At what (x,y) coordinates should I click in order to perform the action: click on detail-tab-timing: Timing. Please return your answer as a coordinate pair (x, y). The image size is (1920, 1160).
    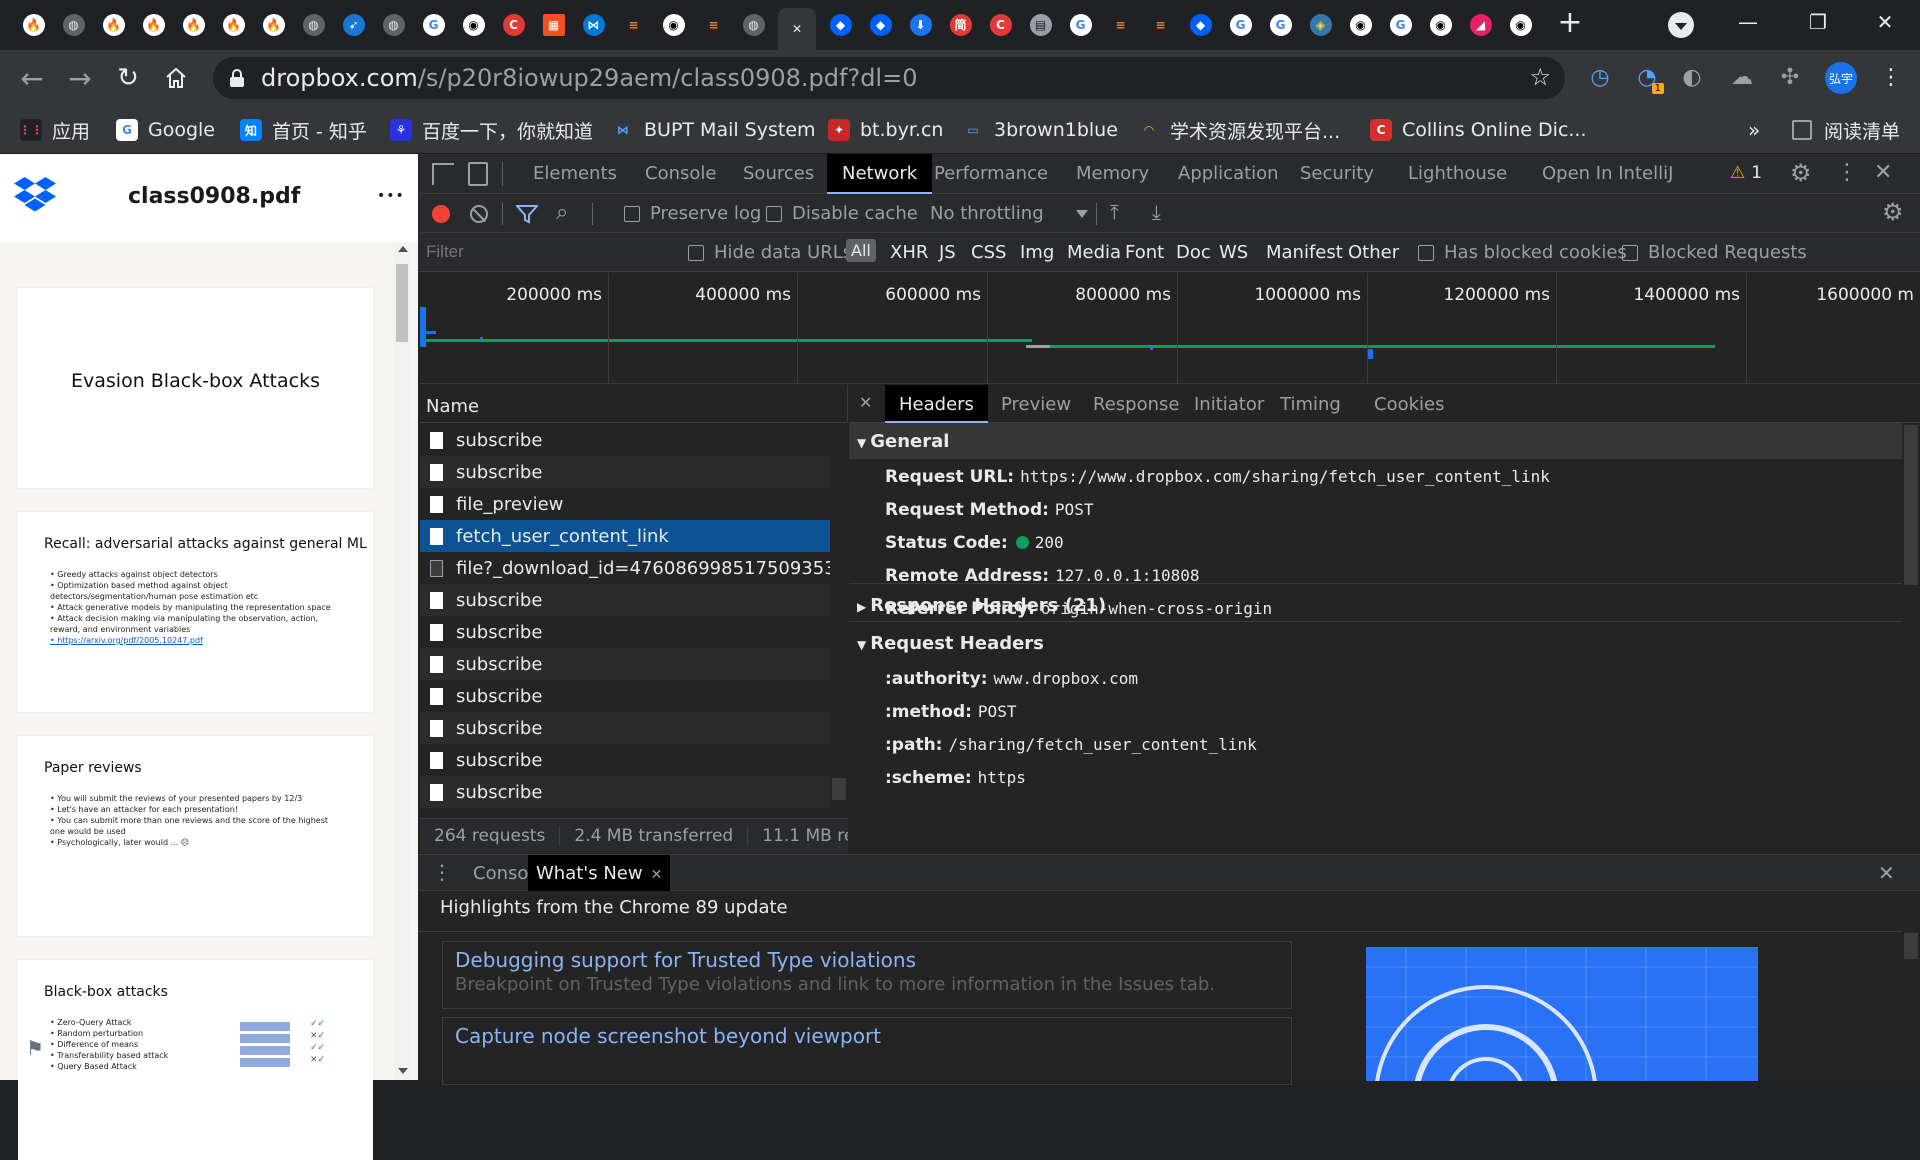
    Looking at the image, I should click on (1310, 404).